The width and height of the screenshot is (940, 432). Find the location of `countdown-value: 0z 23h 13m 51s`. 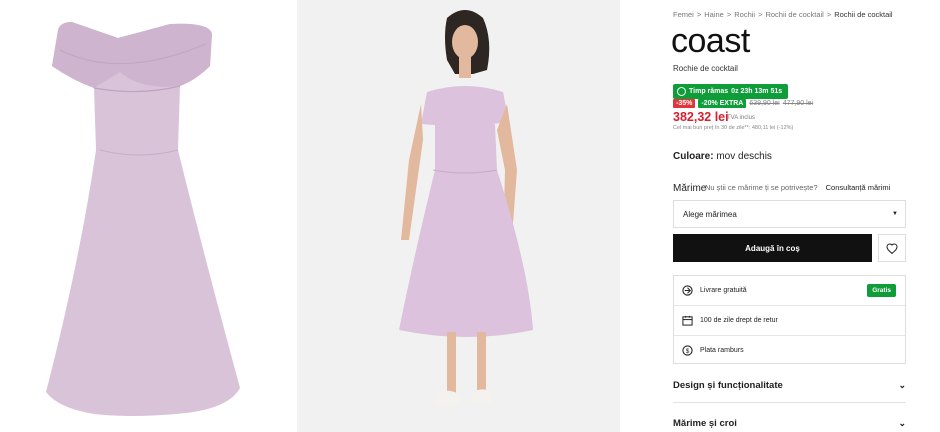

countdown-value: 0z 23h 13m 51s is located at coordinates (757, 91).